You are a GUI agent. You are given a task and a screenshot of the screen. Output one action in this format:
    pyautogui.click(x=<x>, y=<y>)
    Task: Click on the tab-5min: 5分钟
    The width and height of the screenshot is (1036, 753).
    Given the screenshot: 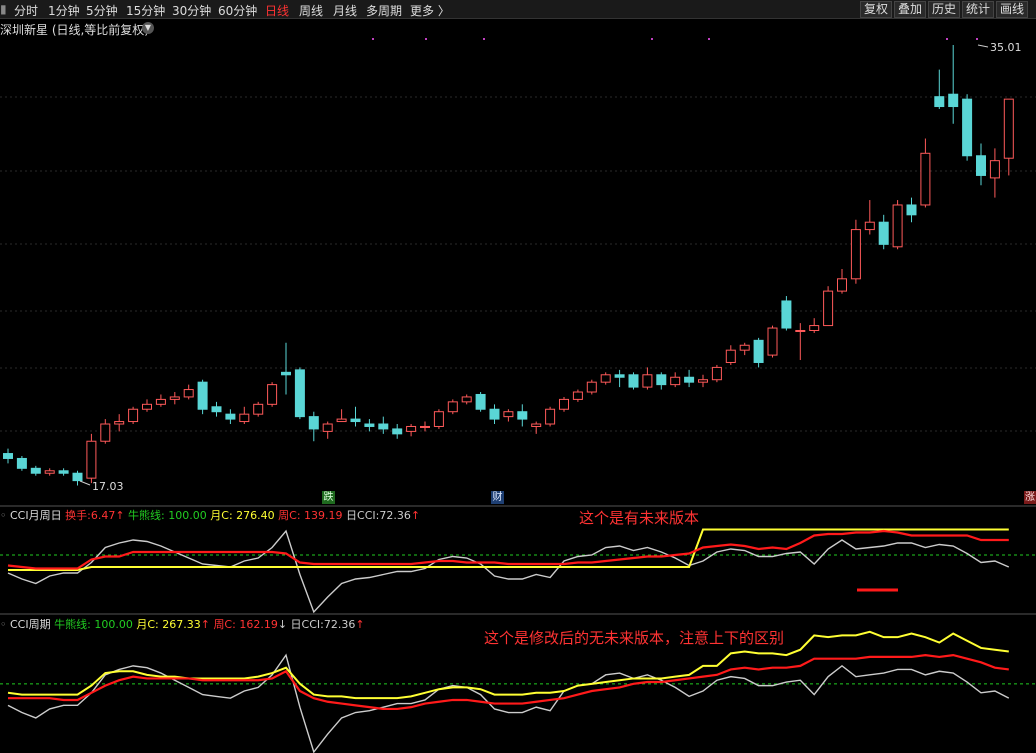 What is the action you would take?
    pyautogui.click(x=102, y=10)
    